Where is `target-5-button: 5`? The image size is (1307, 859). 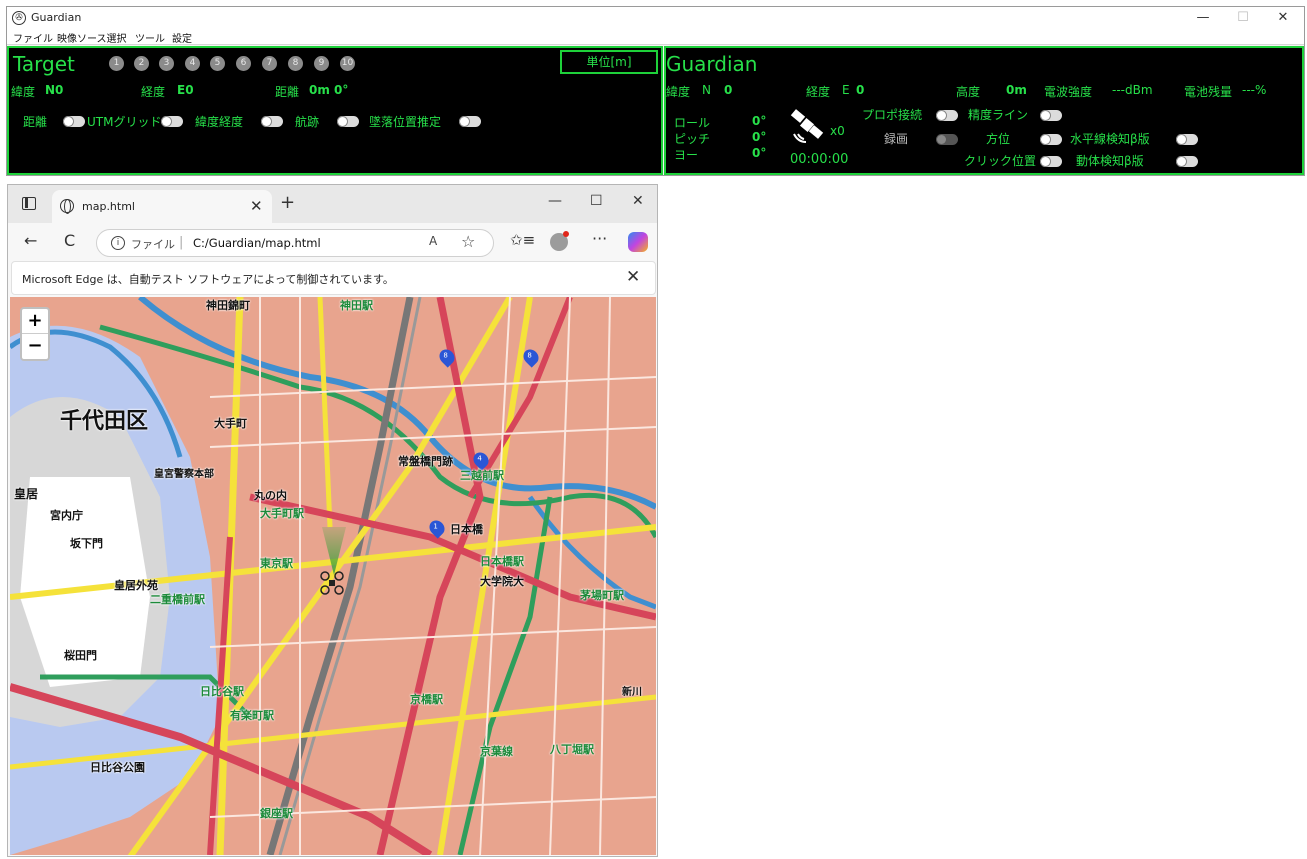
target-5-button: 5 is located at coordinates (217, 63).